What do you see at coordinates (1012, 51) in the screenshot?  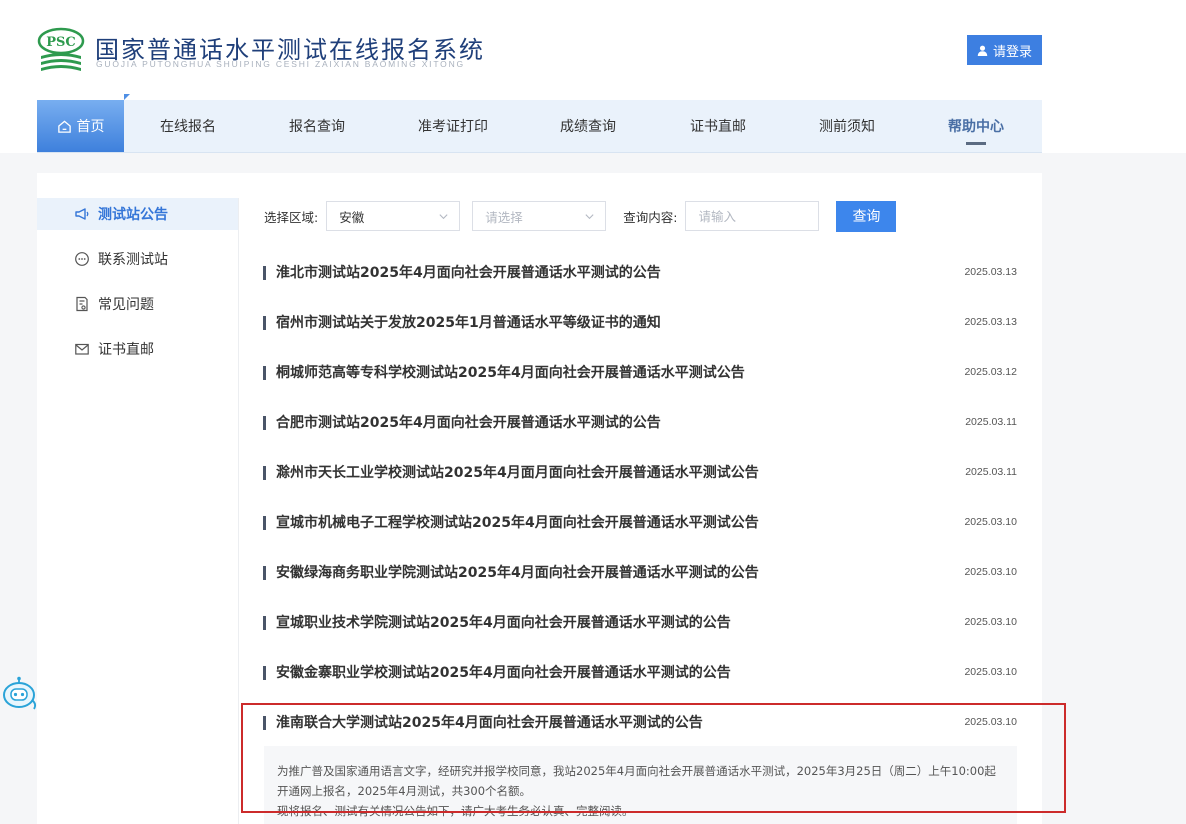 I see `login-label: 请登录` at bounding box center [1012, 51].